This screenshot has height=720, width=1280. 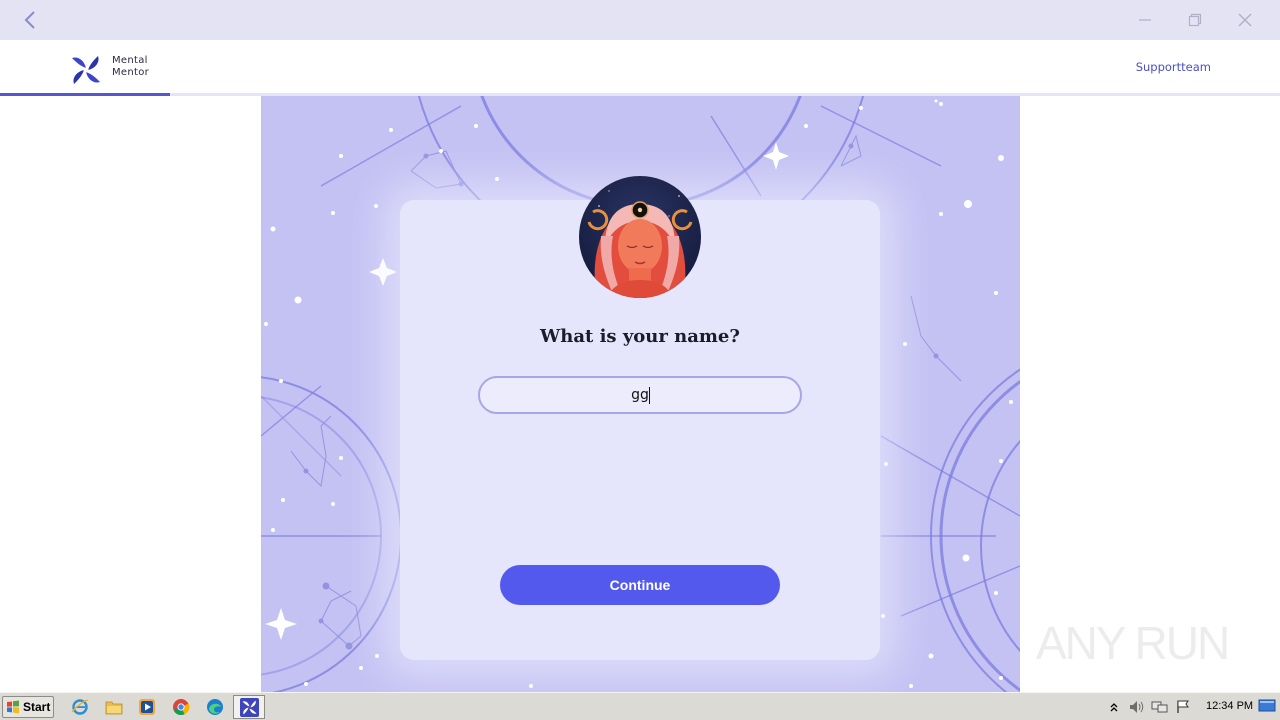 I want to click on anyrun-watermark: ANY RUN, so click(x=1136, y=641).